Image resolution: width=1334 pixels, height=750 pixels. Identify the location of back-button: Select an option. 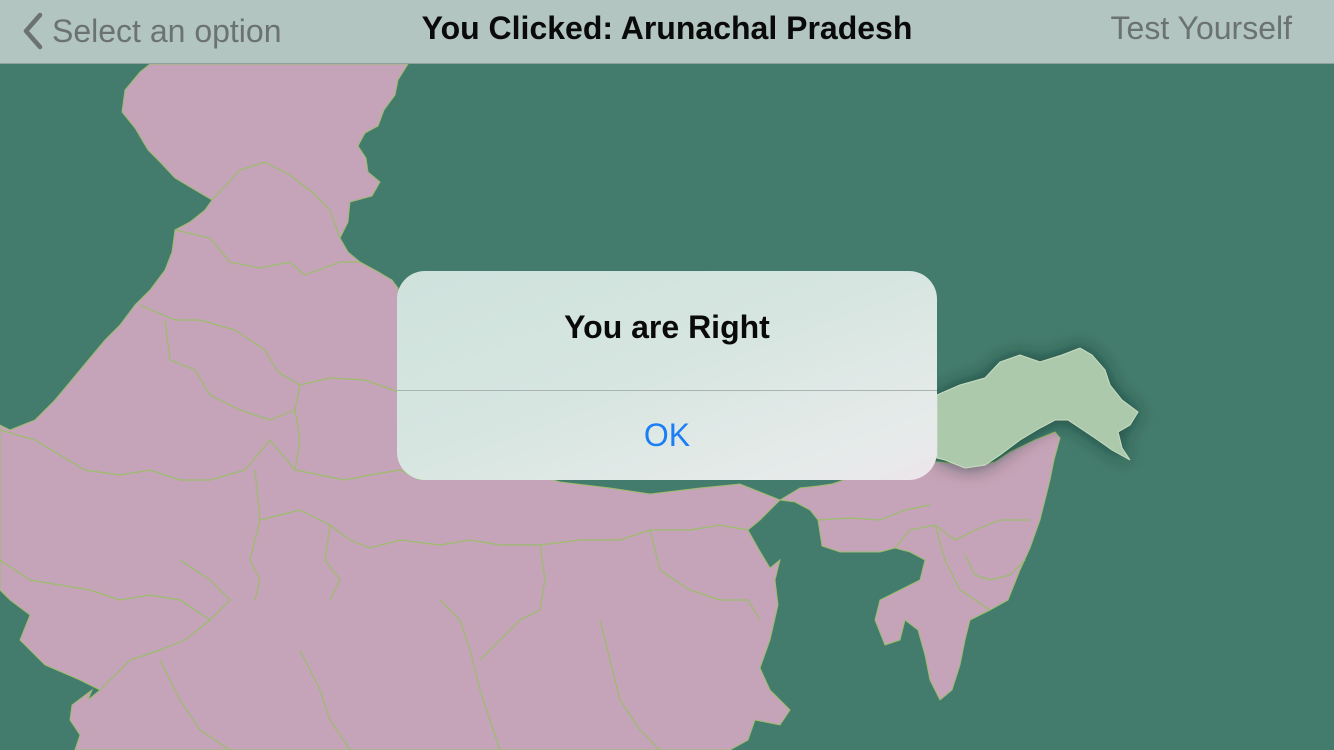
(152, 31).